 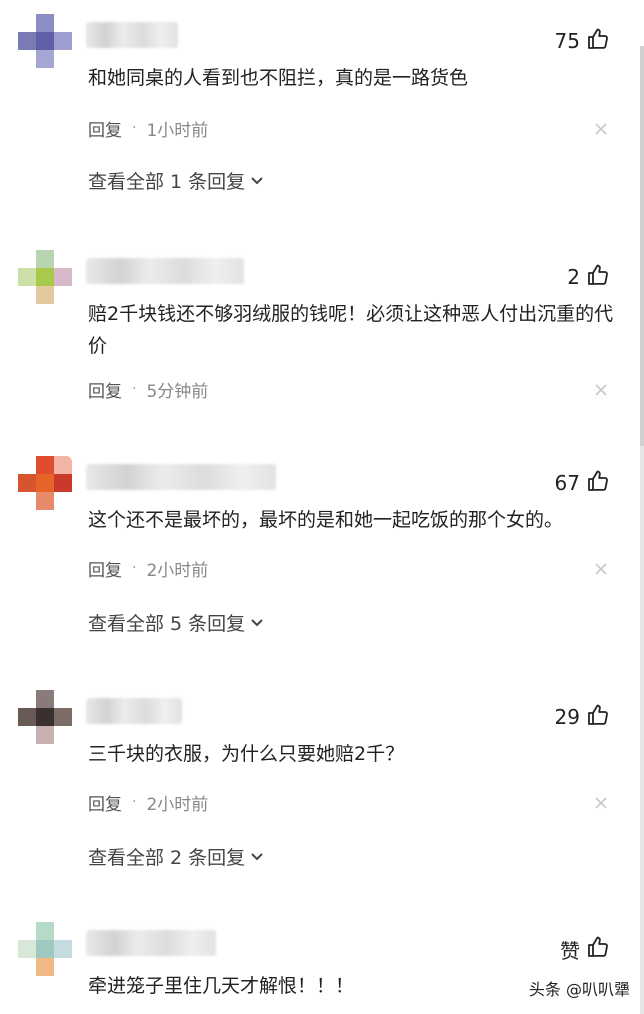 I want to click on comment-meta: 回复 · 5分钟前, so click(x=148, y=389).